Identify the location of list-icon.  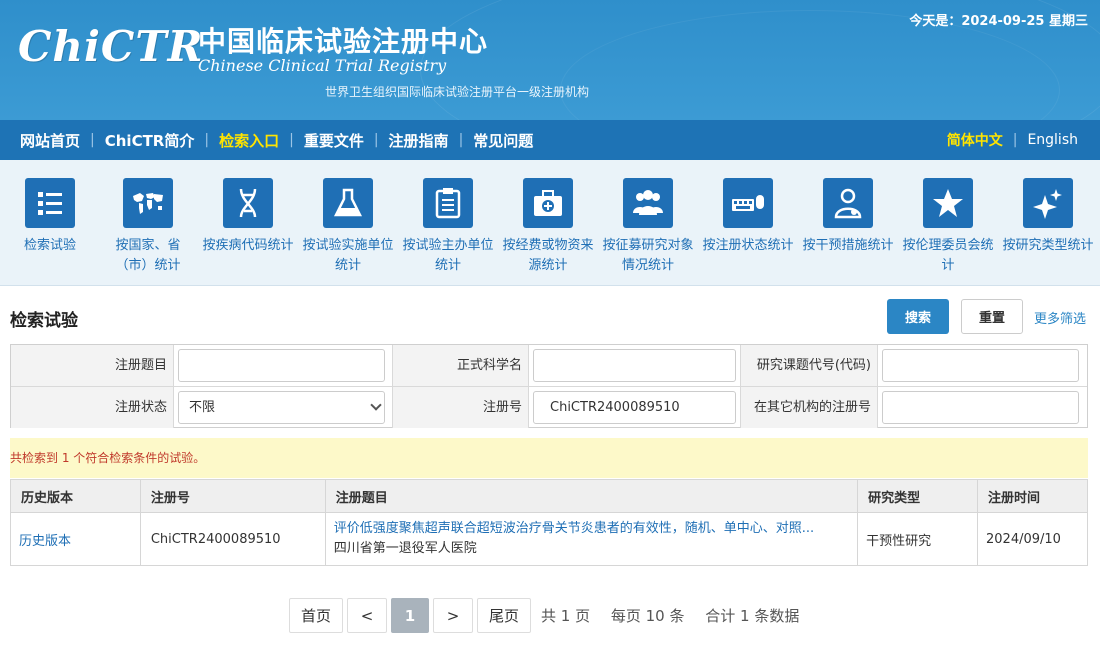
(50, 203).